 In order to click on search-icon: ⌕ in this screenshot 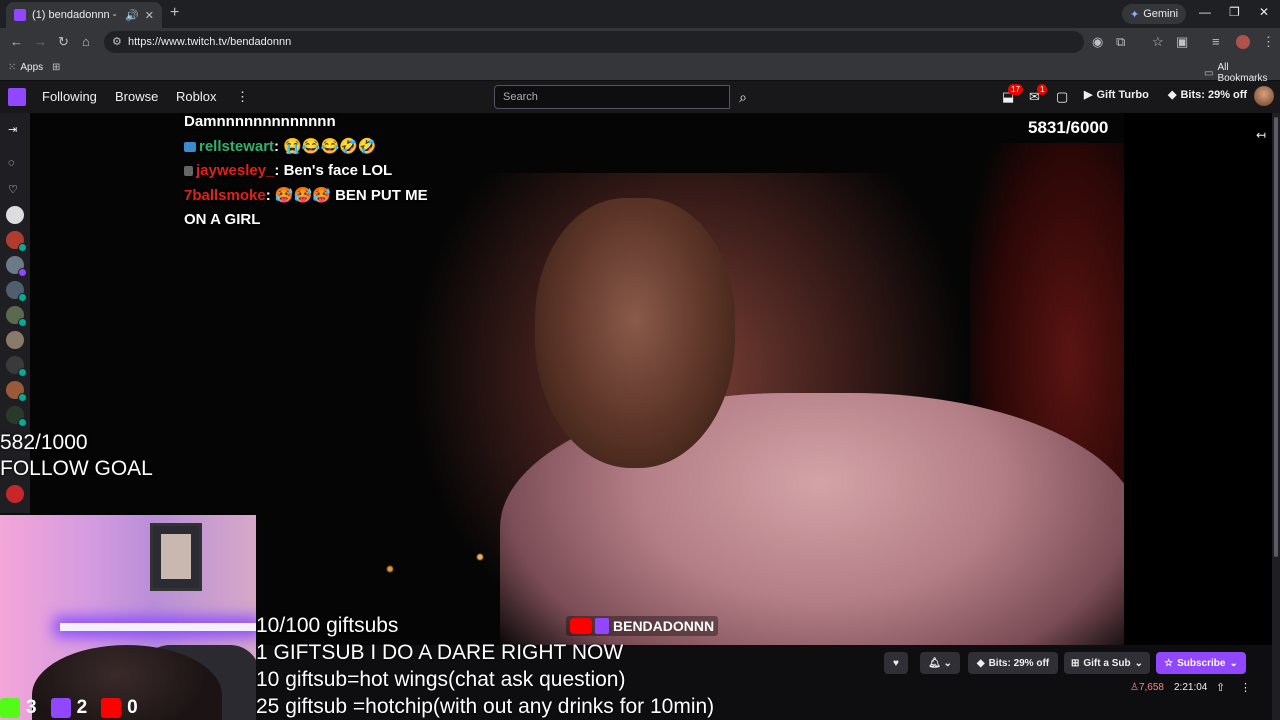, I will do `click(743, 97)`.